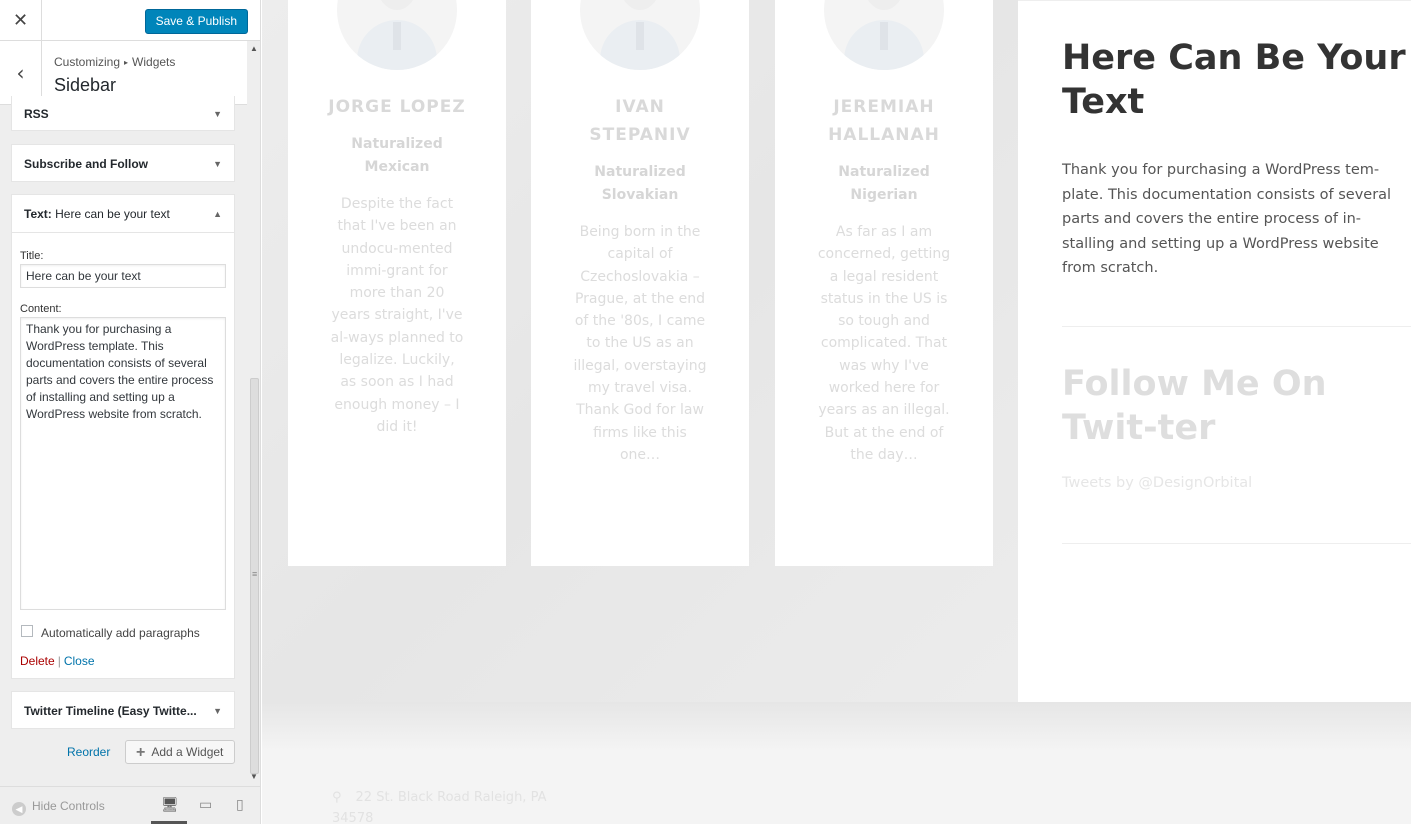 Image resolution: width=1411 pixels, height=824 pixels. What do you see at coordinates (86, 164) in the screenshot?
I see `widget-subscribe-title: Subscribe and Follow` at bounding box center [86, 164].